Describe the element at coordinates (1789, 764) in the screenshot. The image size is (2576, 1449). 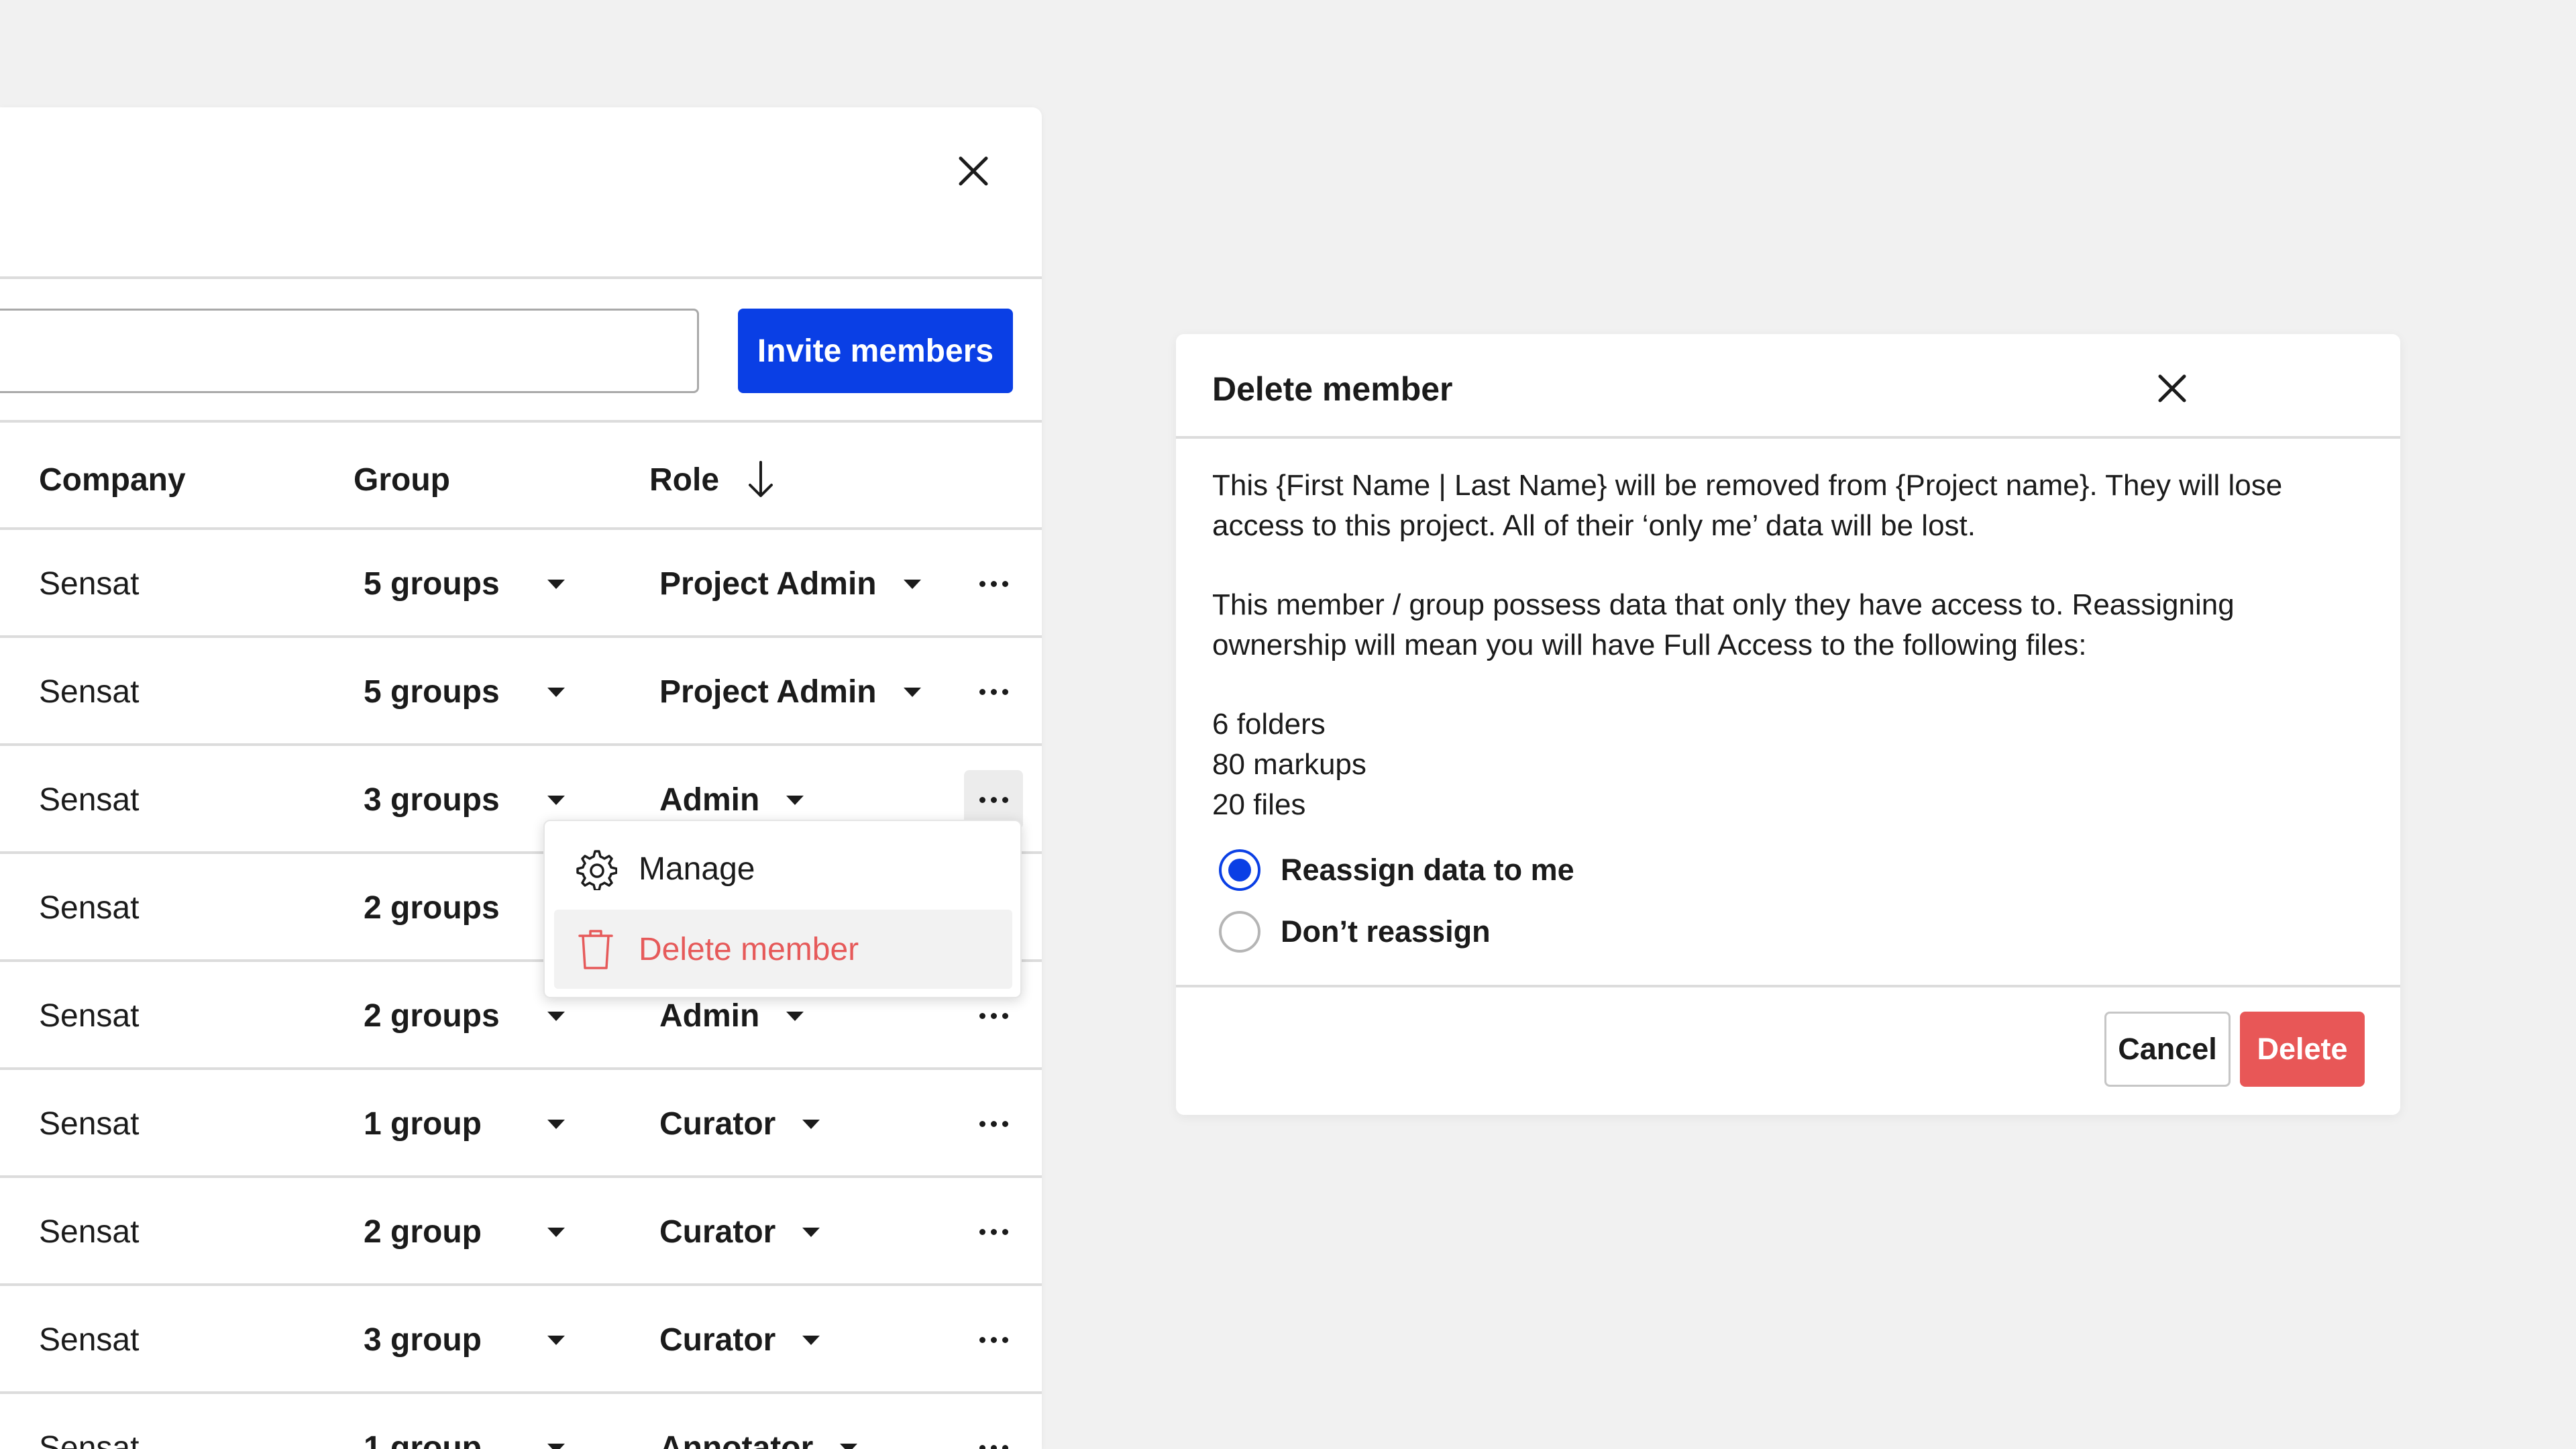
I see `files-summary: 6 folders 80 markups 20 files` at that location.